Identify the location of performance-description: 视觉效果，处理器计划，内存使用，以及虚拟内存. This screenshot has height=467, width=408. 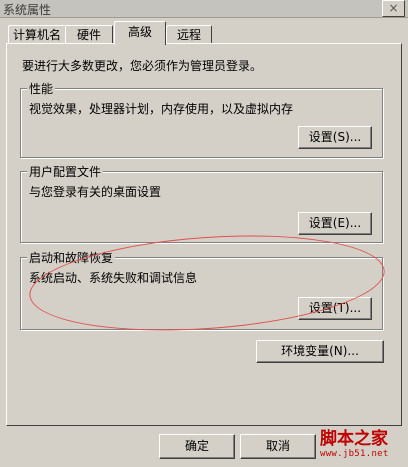
(161, 109).